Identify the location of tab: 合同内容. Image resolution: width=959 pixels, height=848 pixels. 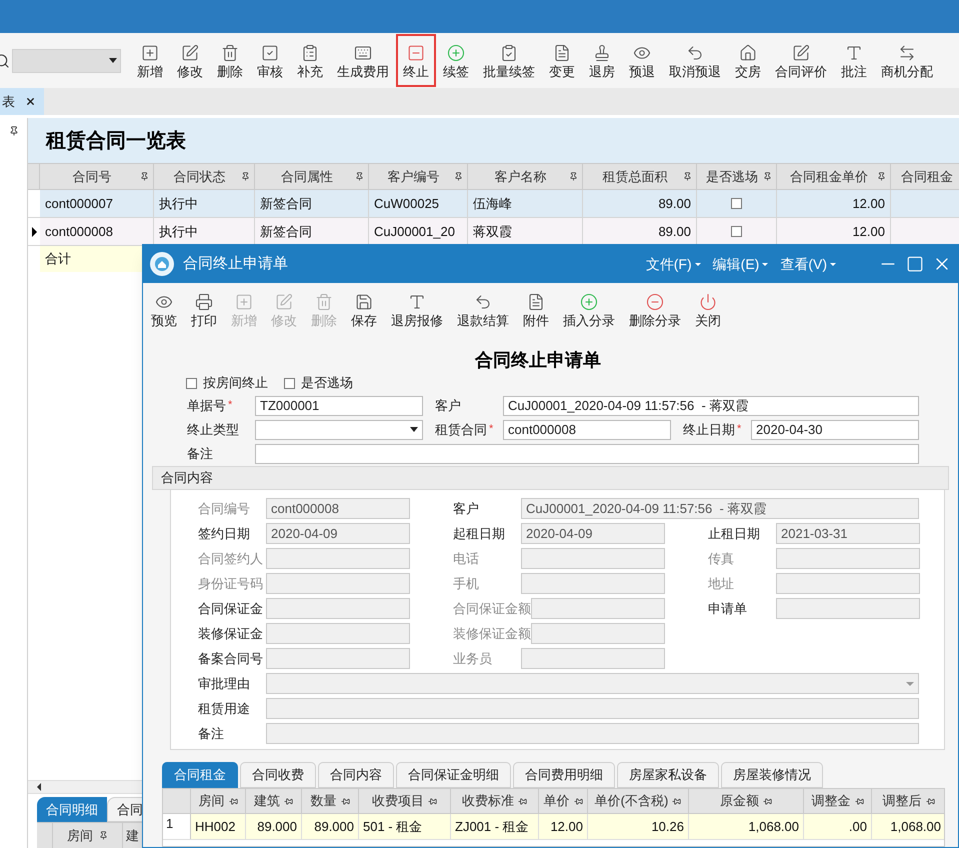
(356, 775).